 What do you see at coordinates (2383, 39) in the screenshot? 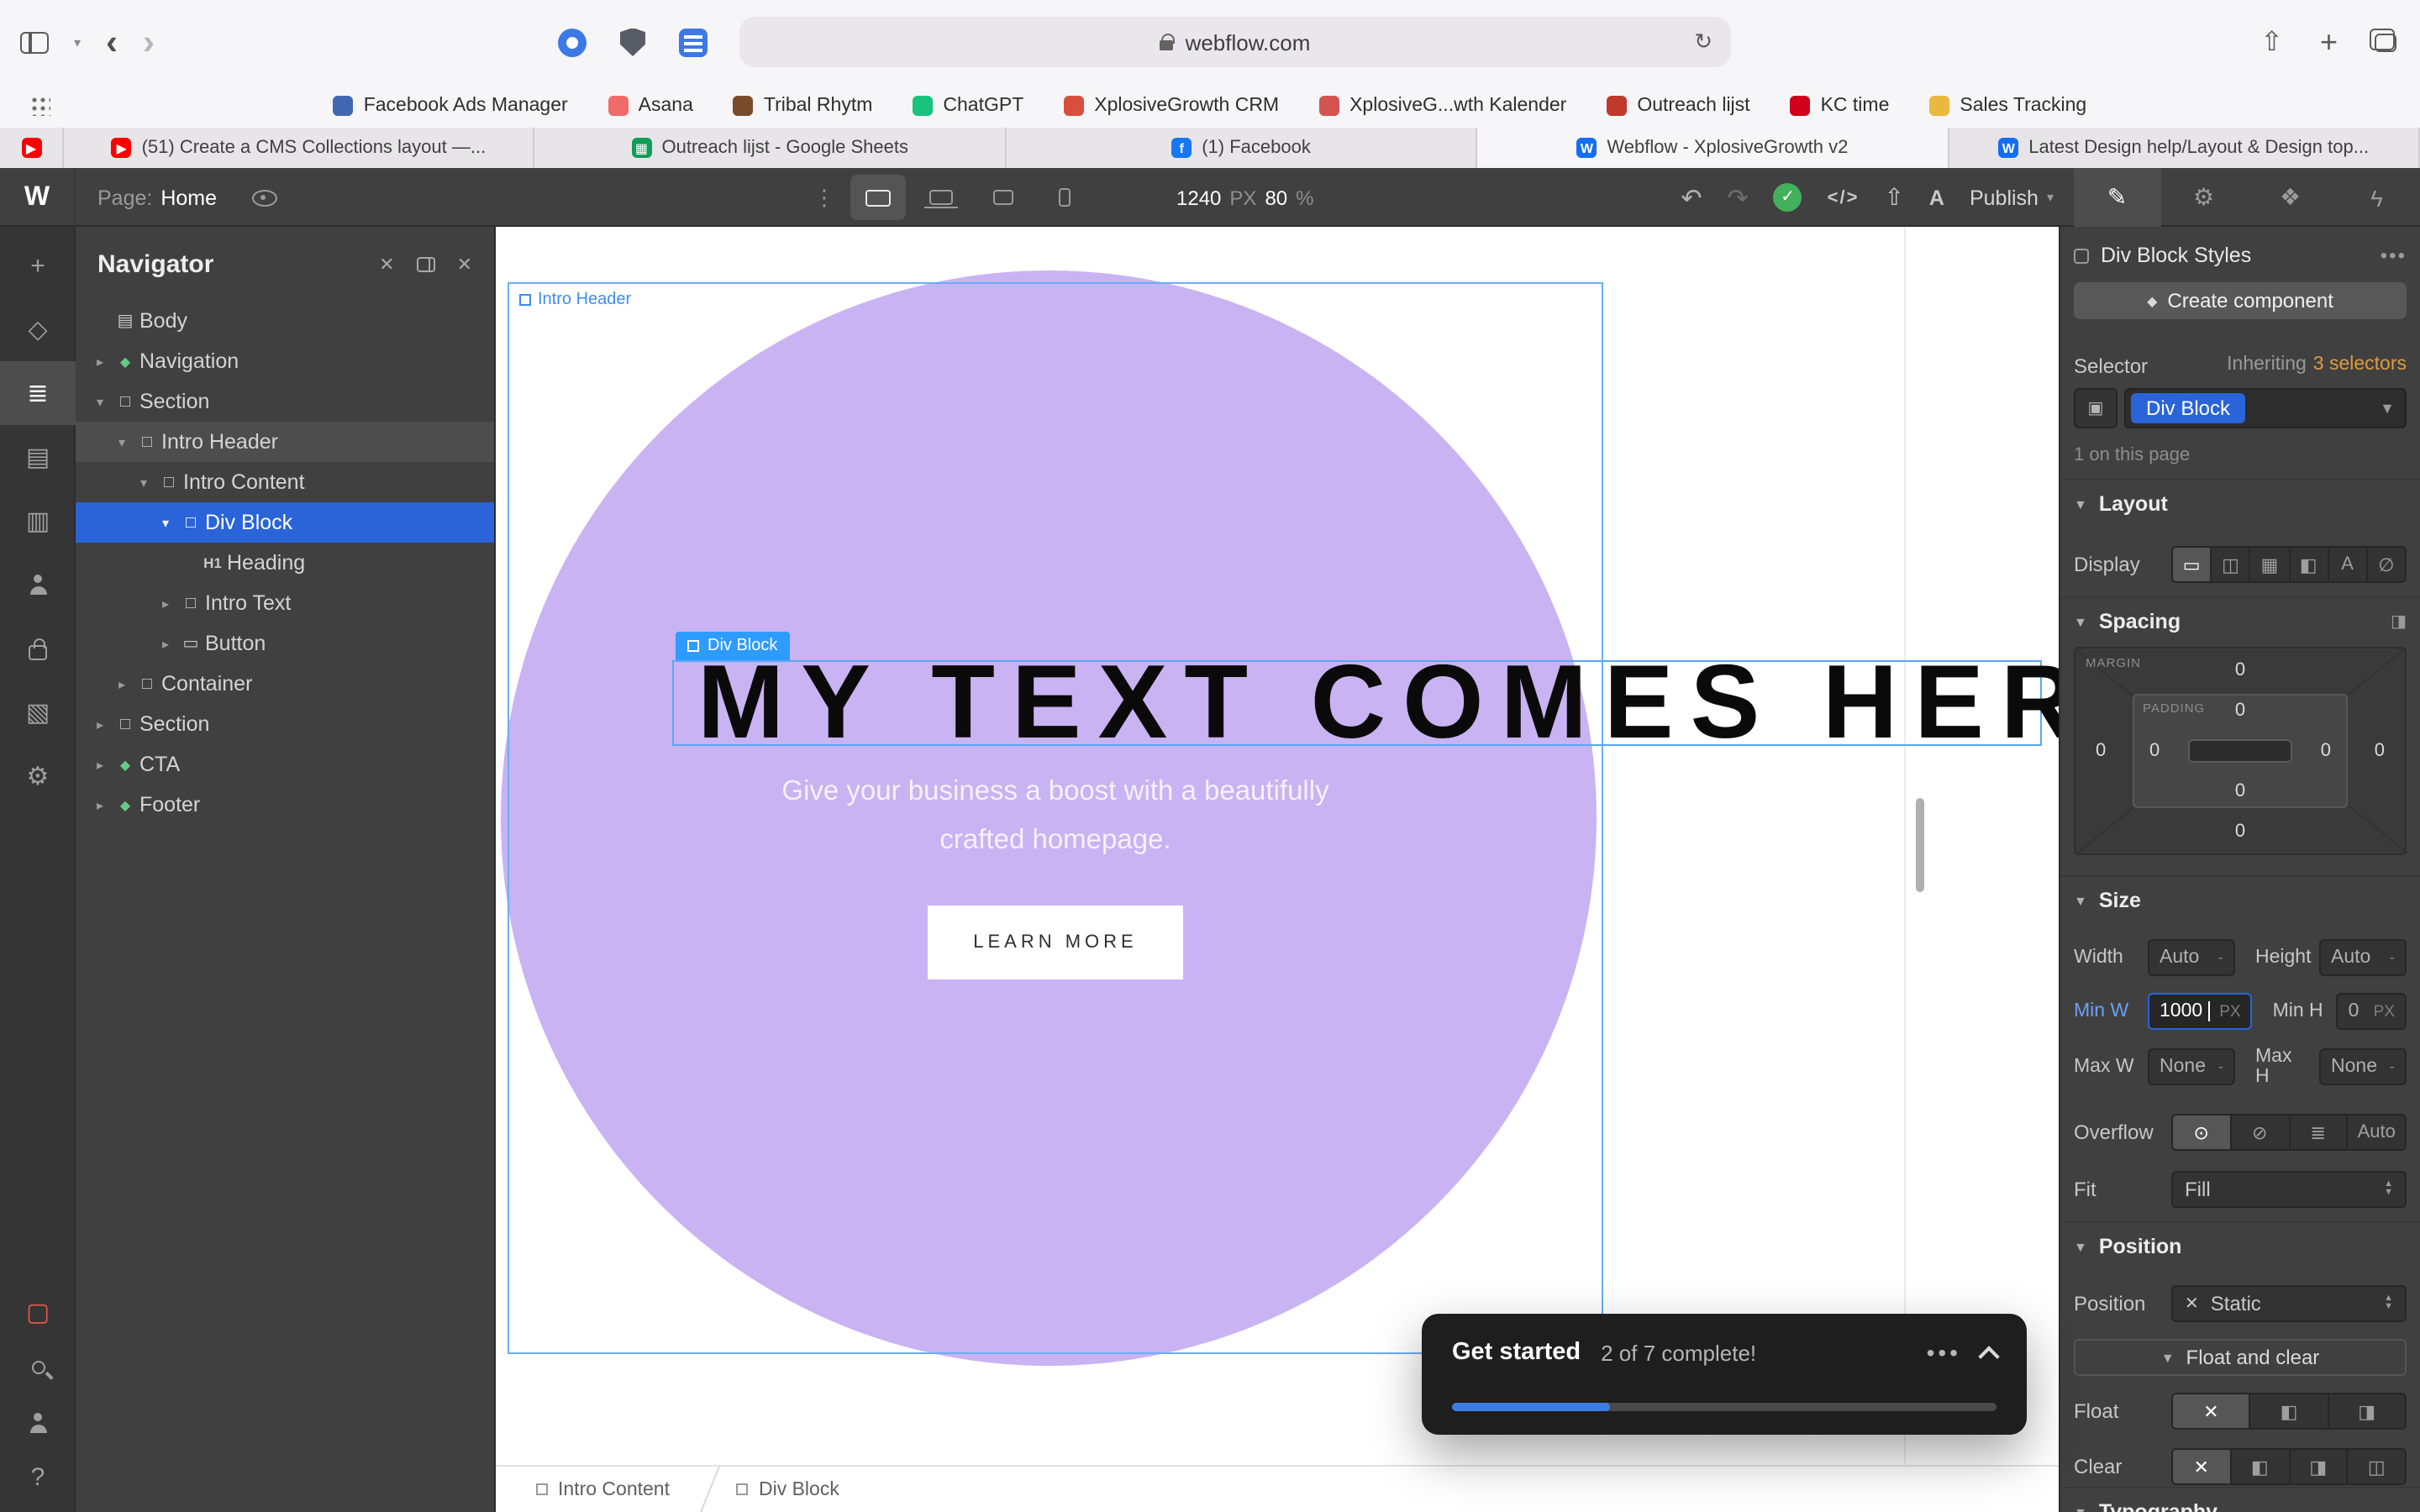
I see `tab-overview-icon` at bounding box center [2383, 39].